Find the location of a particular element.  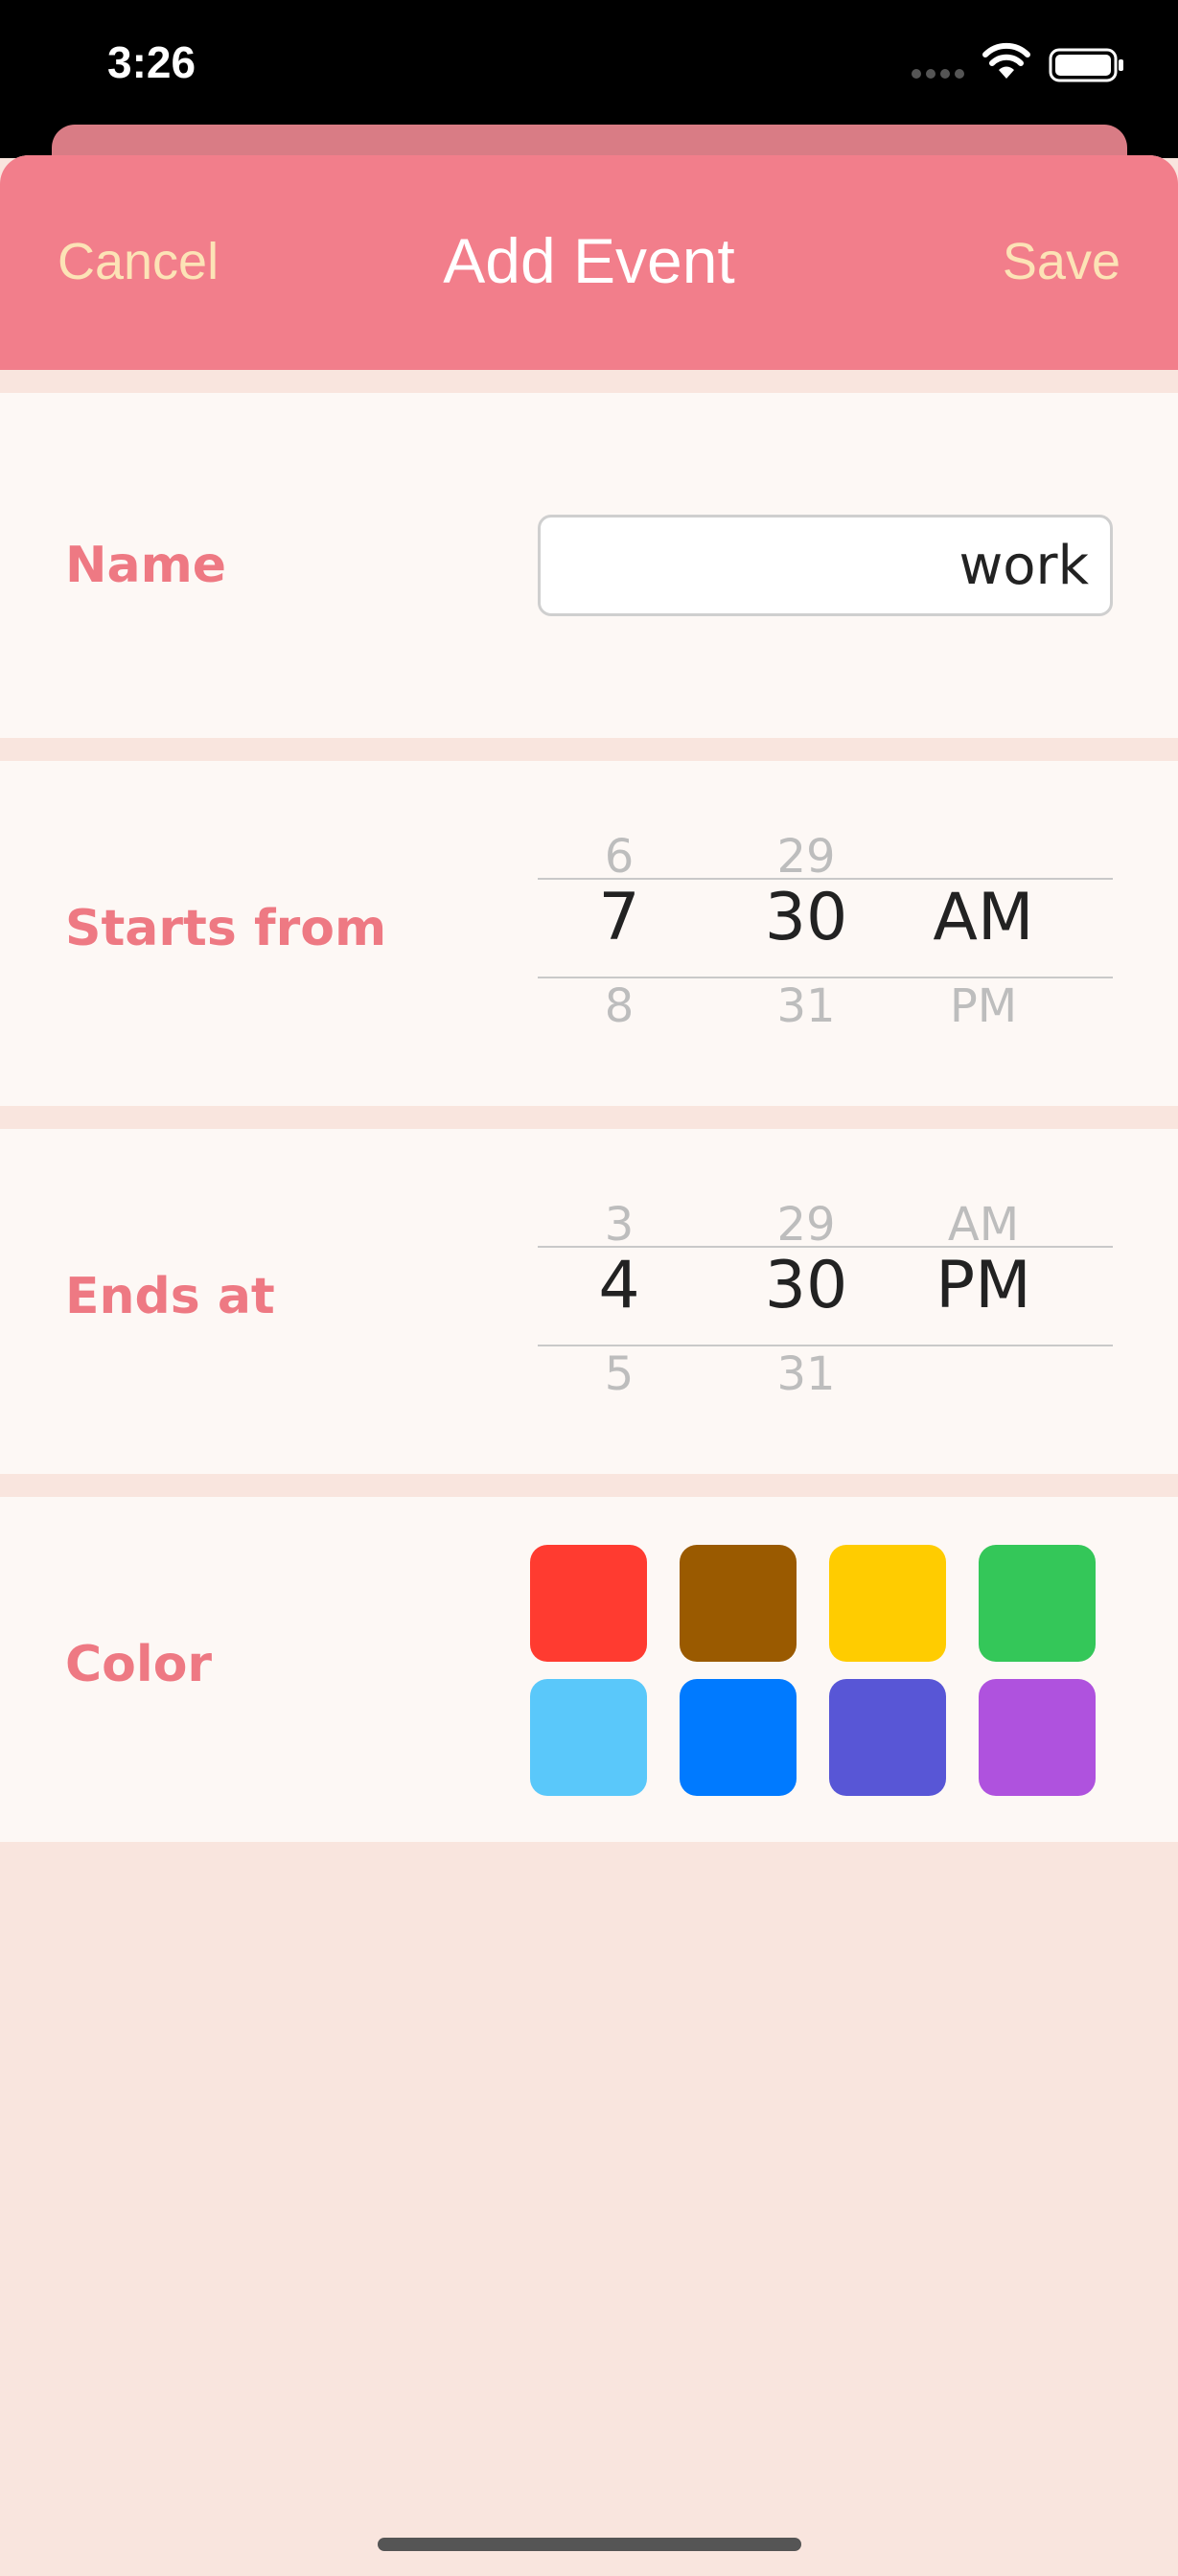

end-hour-selected: 4 is located at coordinates (619, 1285).